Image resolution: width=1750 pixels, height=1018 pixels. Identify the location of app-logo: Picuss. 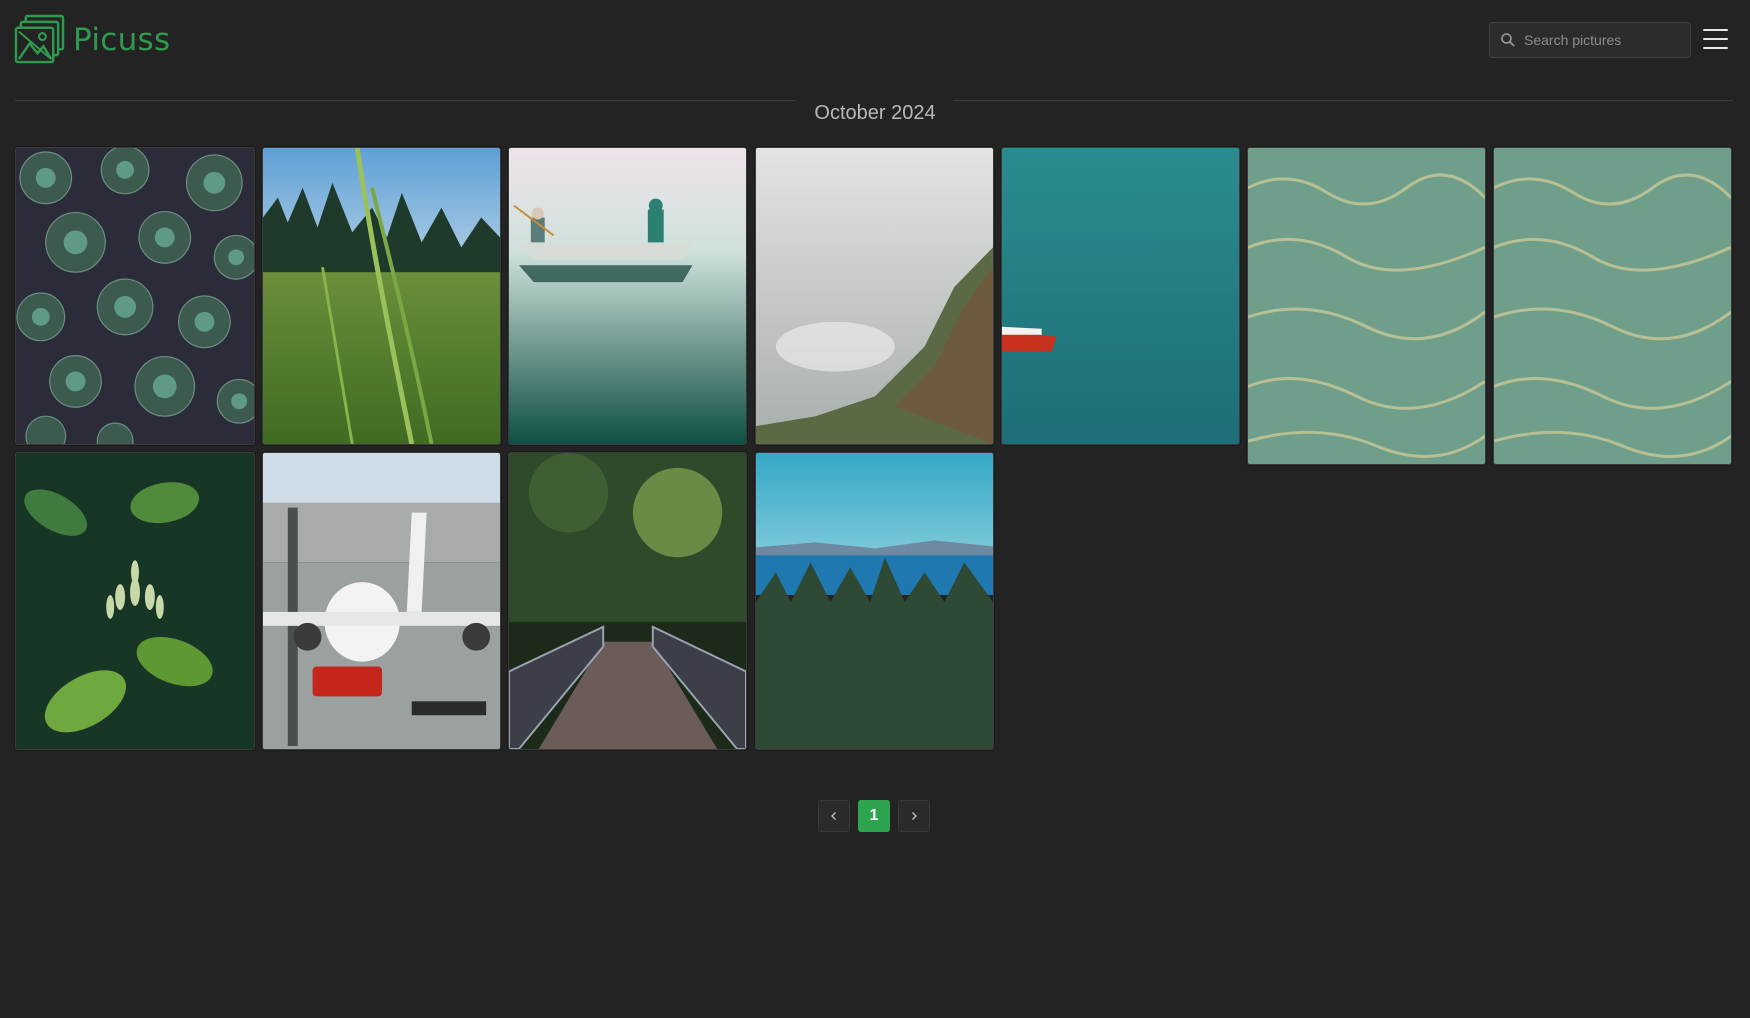
(92, 39).